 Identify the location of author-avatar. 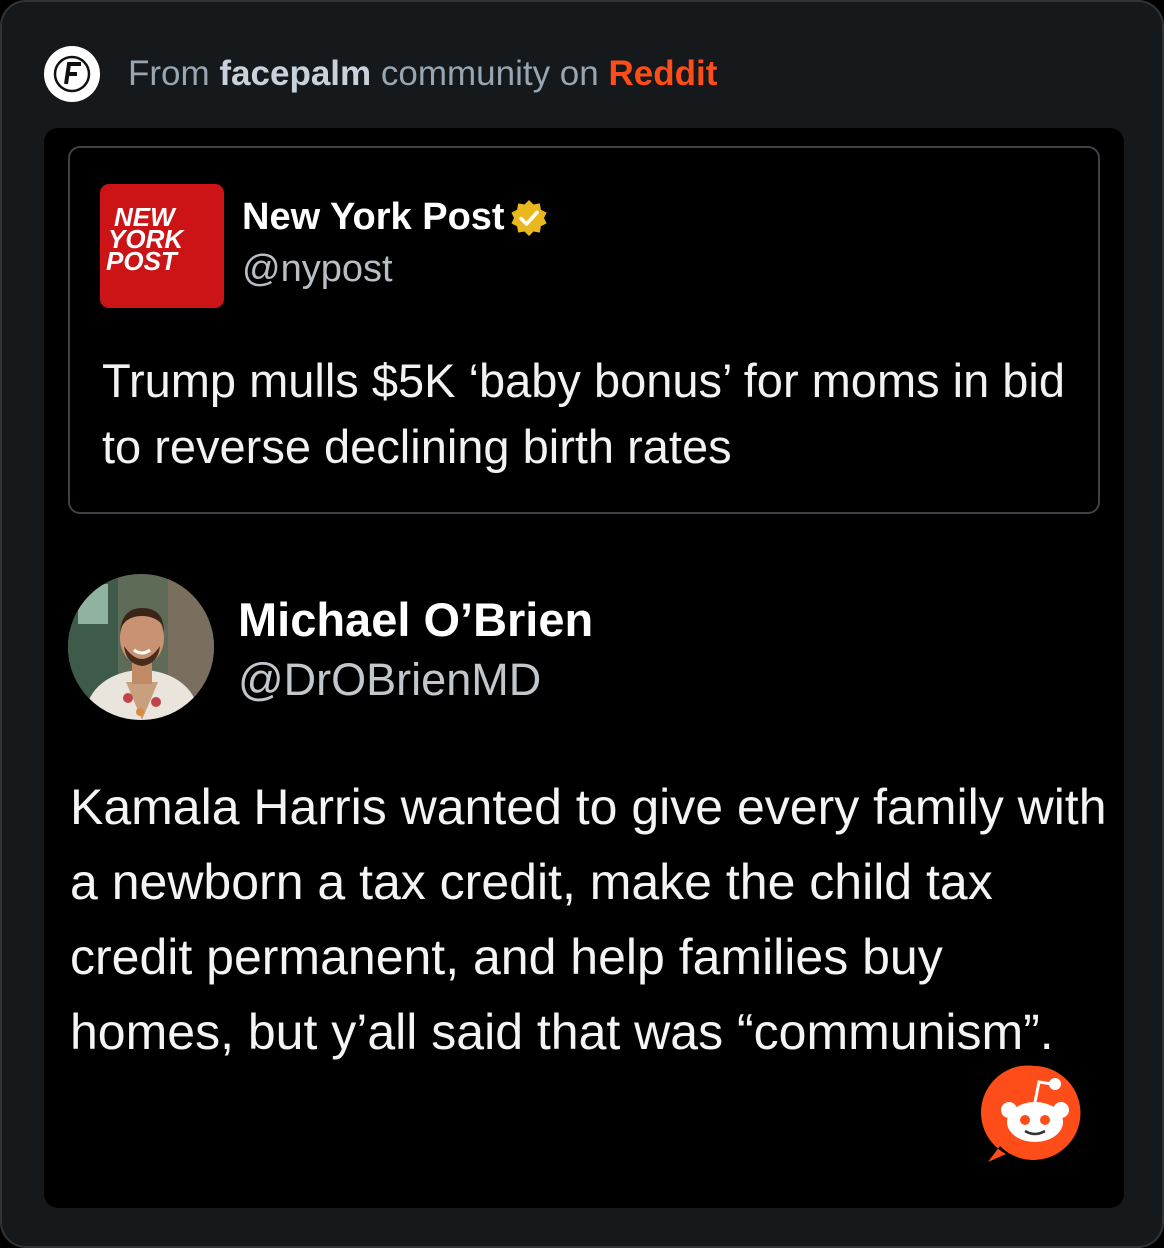
(141, 647).